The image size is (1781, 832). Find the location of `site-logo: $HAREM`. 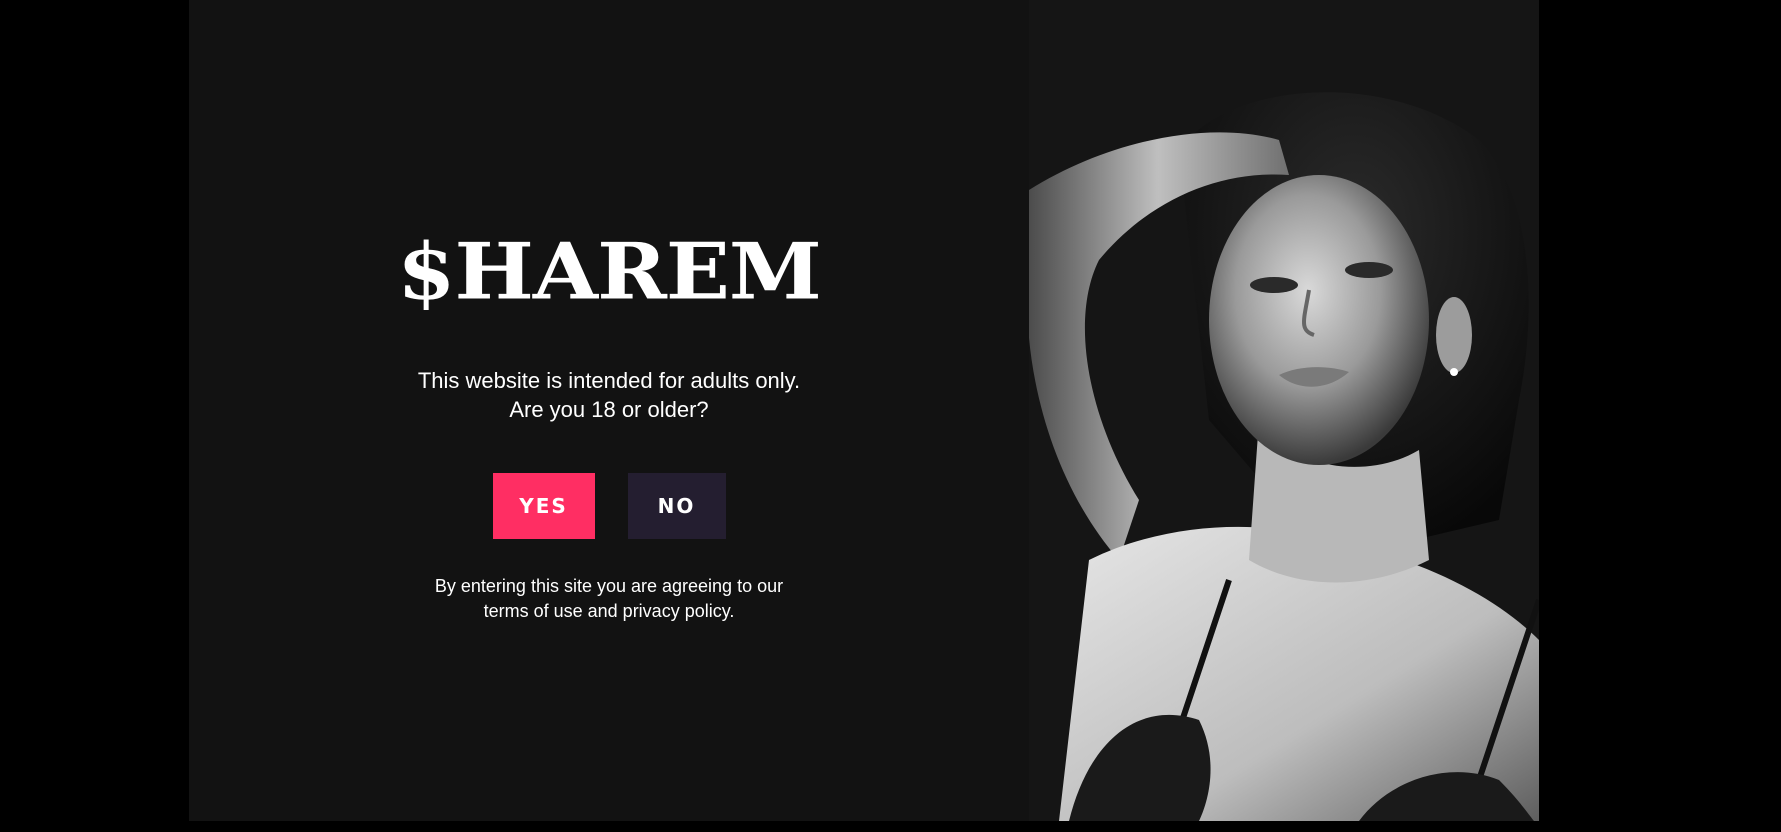

site-logo: $HAREM is located at coordinates (609, 272).